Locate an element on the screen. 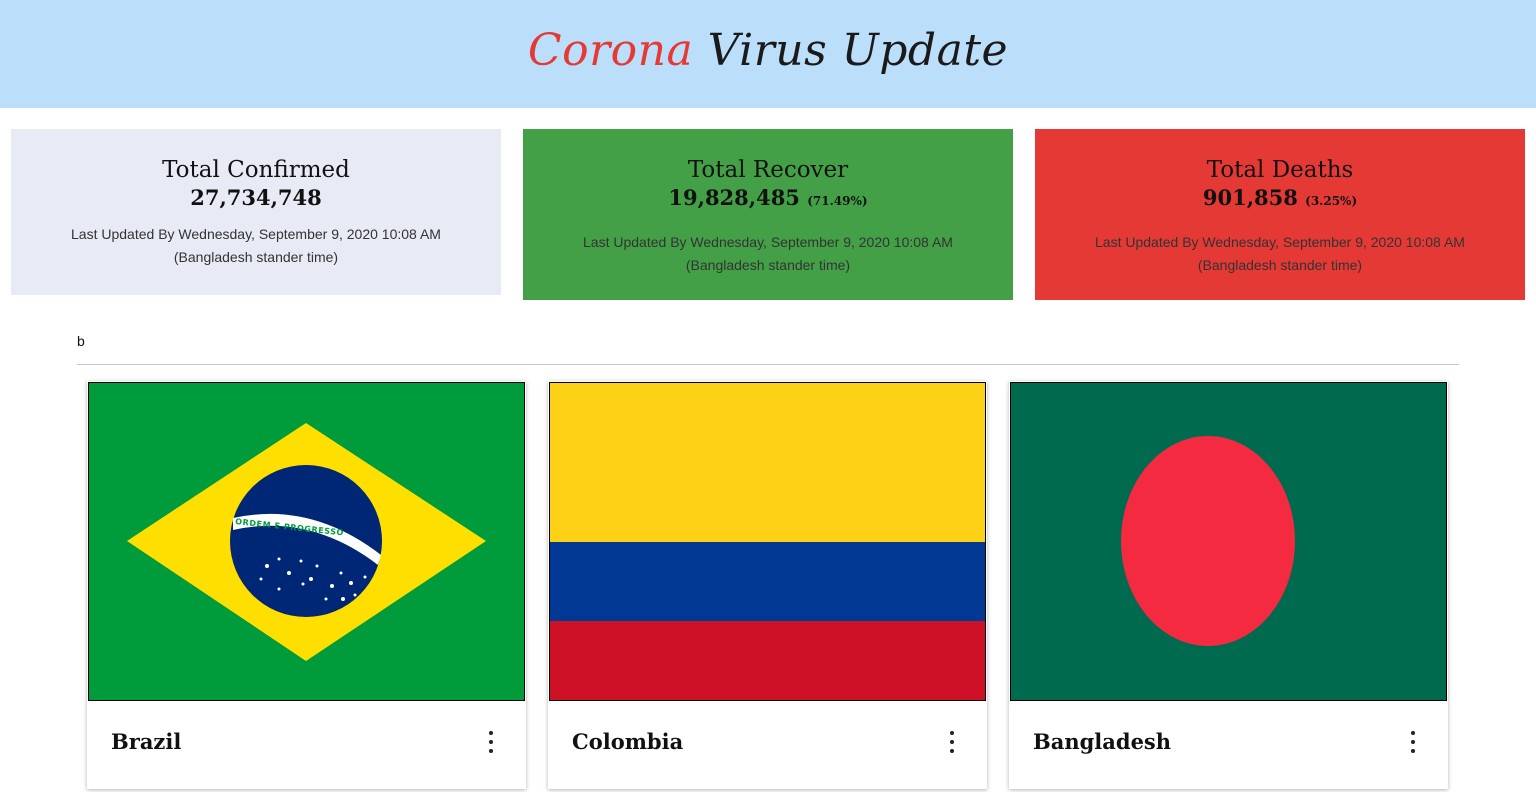 This screenshot has width=1536, height=792. total-deaths-title: Total Deaths is located at coordinates (1280, 170).